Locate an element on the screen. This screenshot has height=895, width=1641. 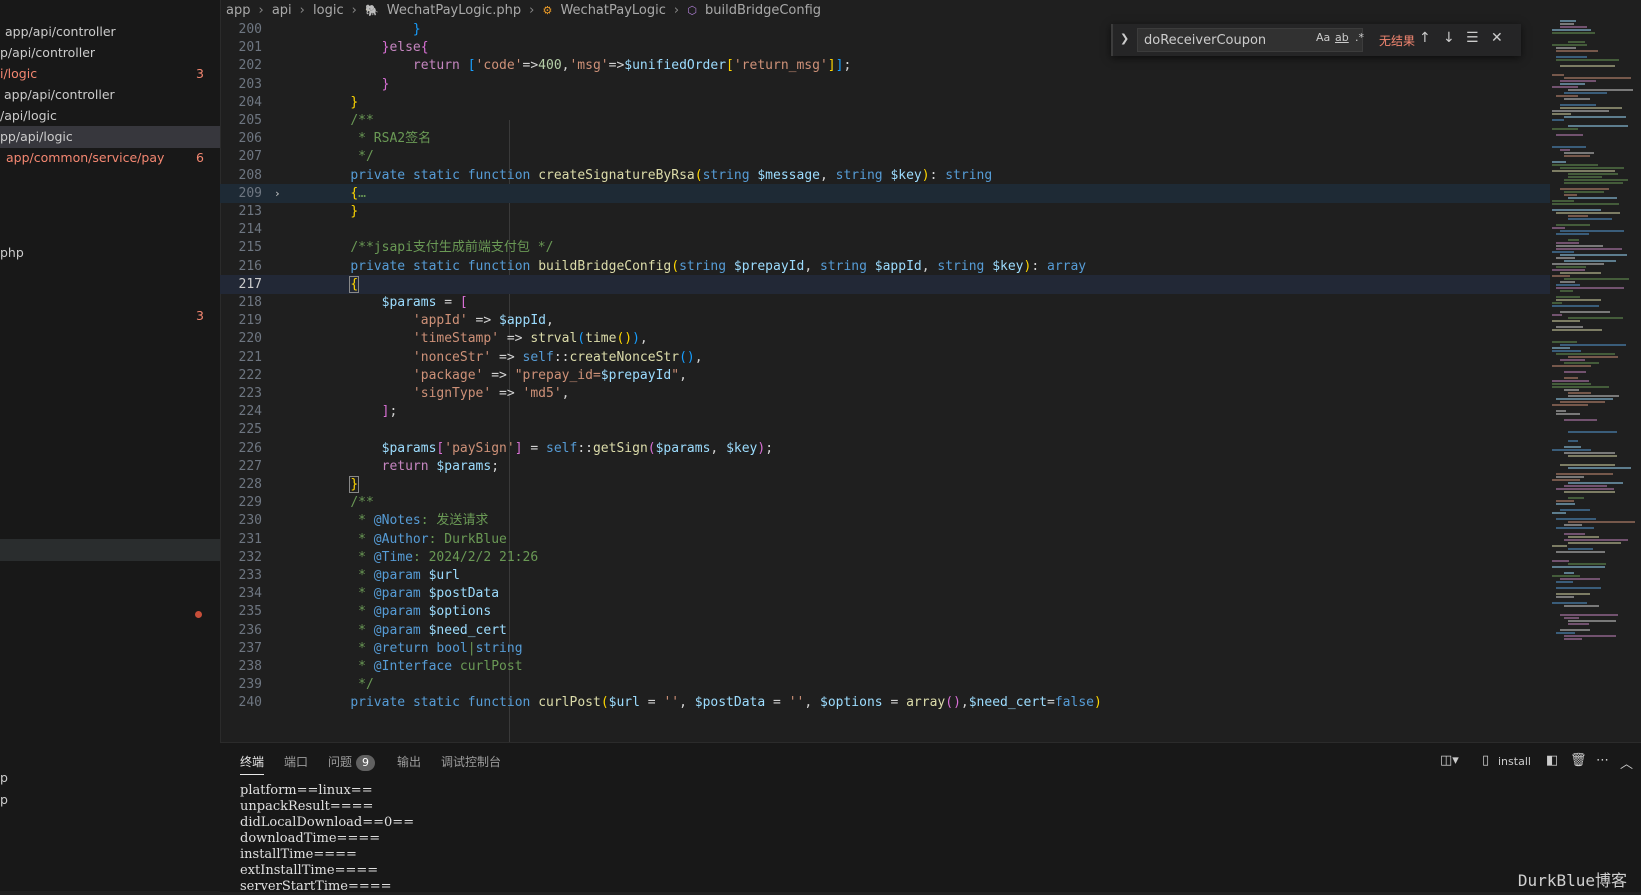
code-line: 214 is located at coordinates (885, 229).